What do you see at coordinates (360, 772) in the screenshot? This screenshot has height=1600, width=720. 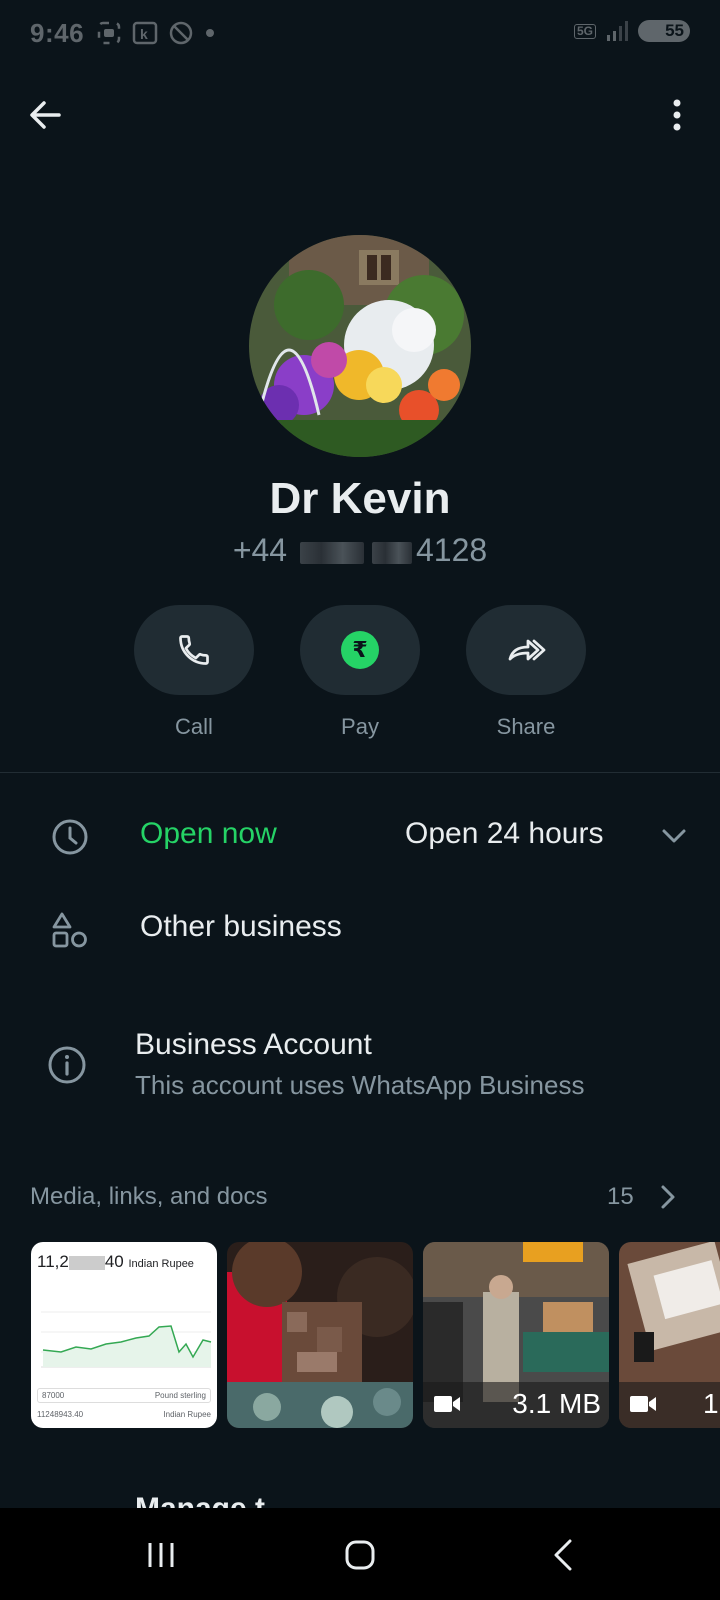 I see `section-divider` at bounding box center [360, 772].